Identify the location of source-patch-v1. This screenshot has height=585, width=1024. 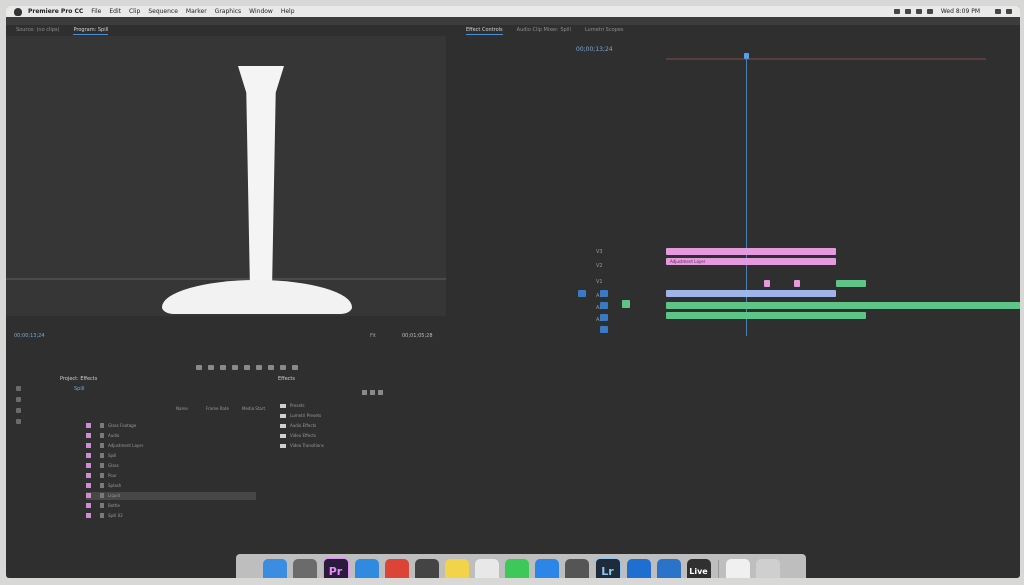
(582, 293).